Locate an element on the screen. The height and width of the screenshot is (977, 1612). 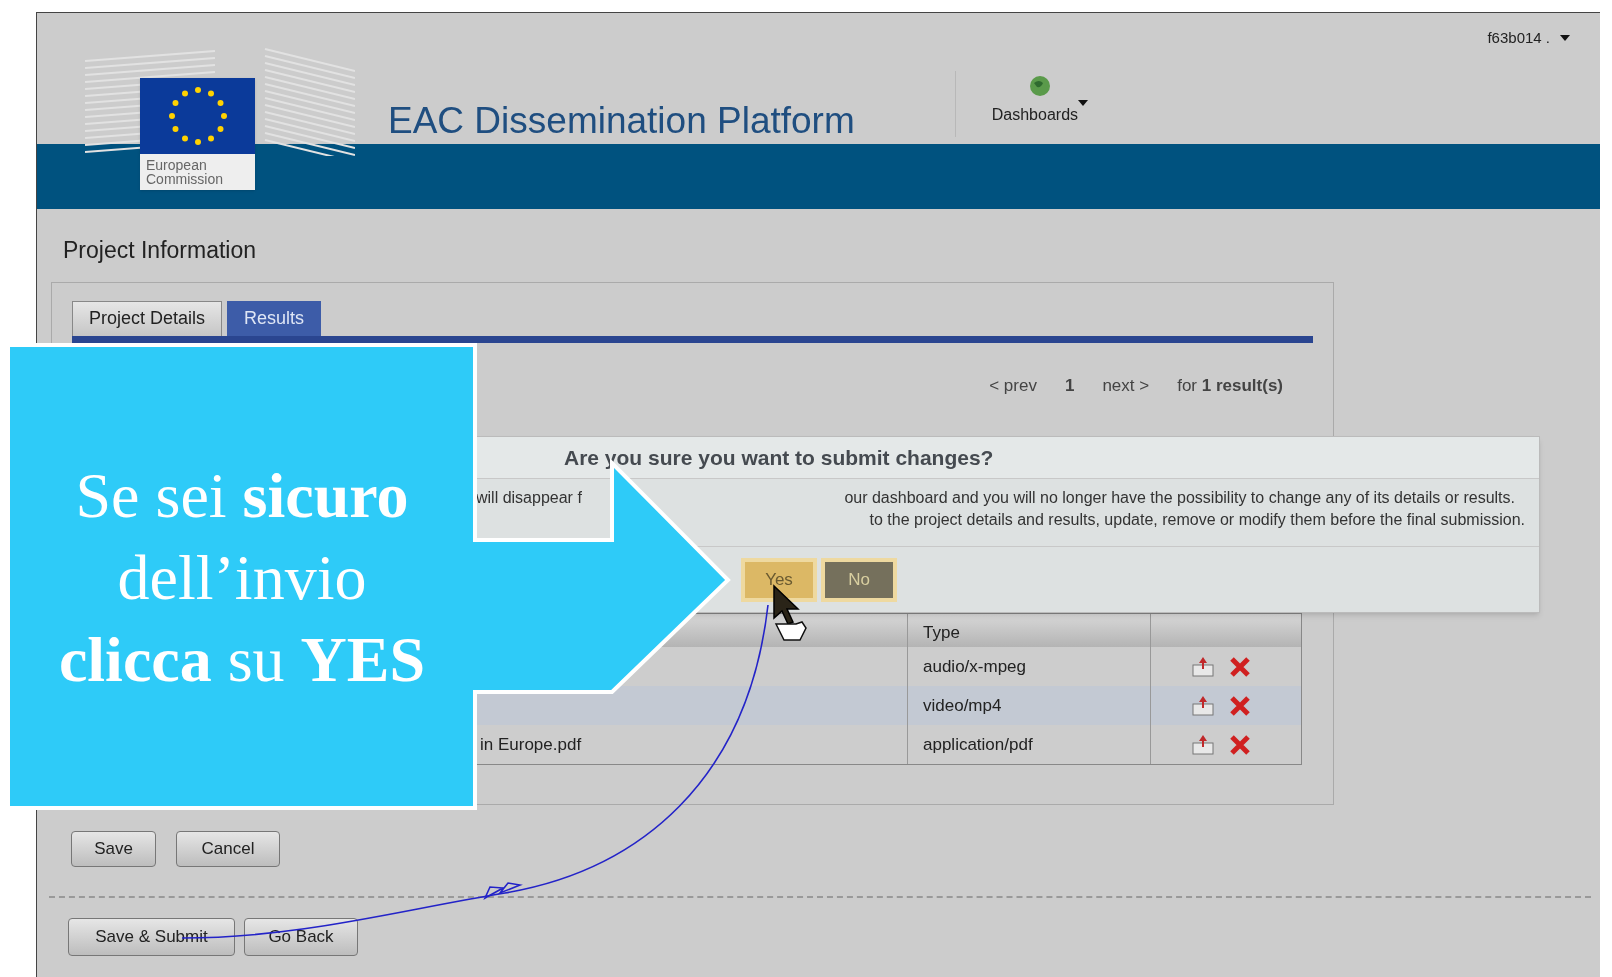
table-cell-text: application/pdf is located at coordinates (978, 744).